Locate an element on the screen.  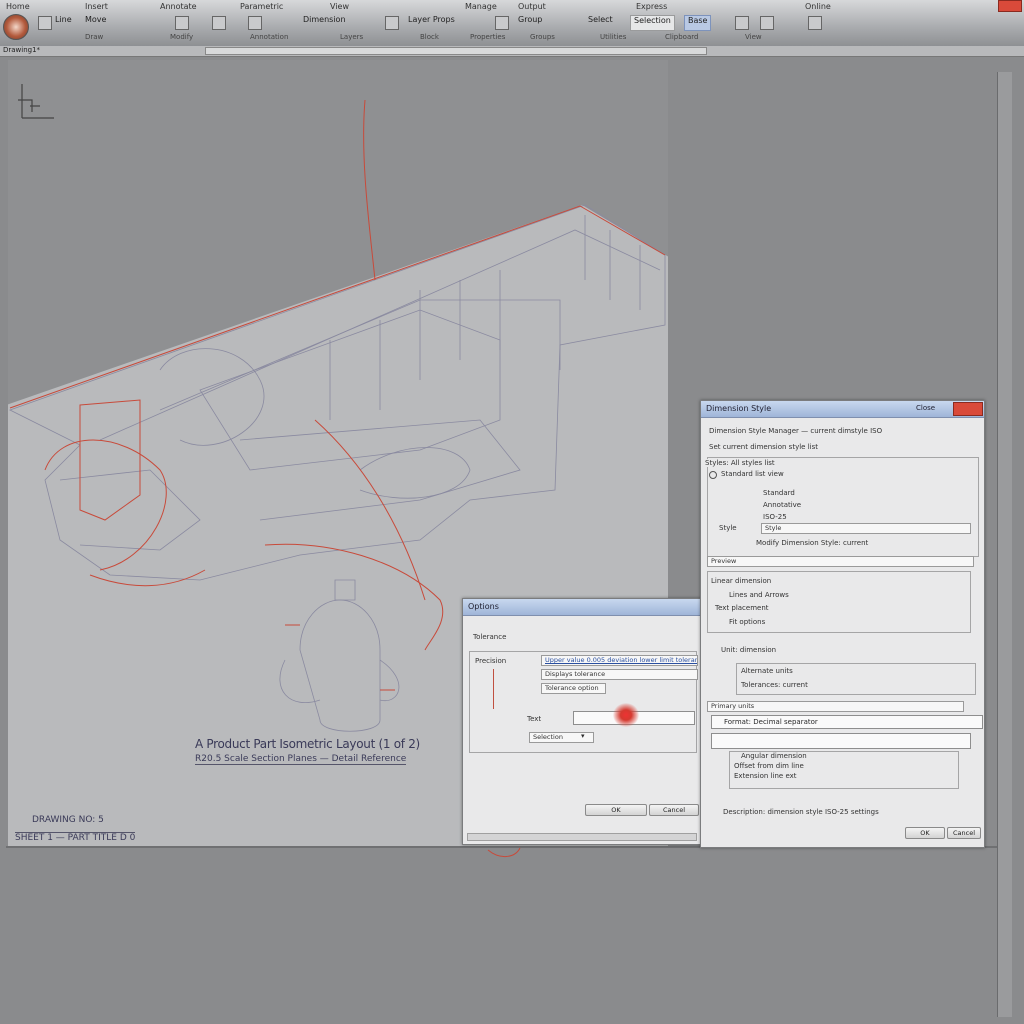
panel-label-utilities: Utilities is located at coordinates (613, 37).